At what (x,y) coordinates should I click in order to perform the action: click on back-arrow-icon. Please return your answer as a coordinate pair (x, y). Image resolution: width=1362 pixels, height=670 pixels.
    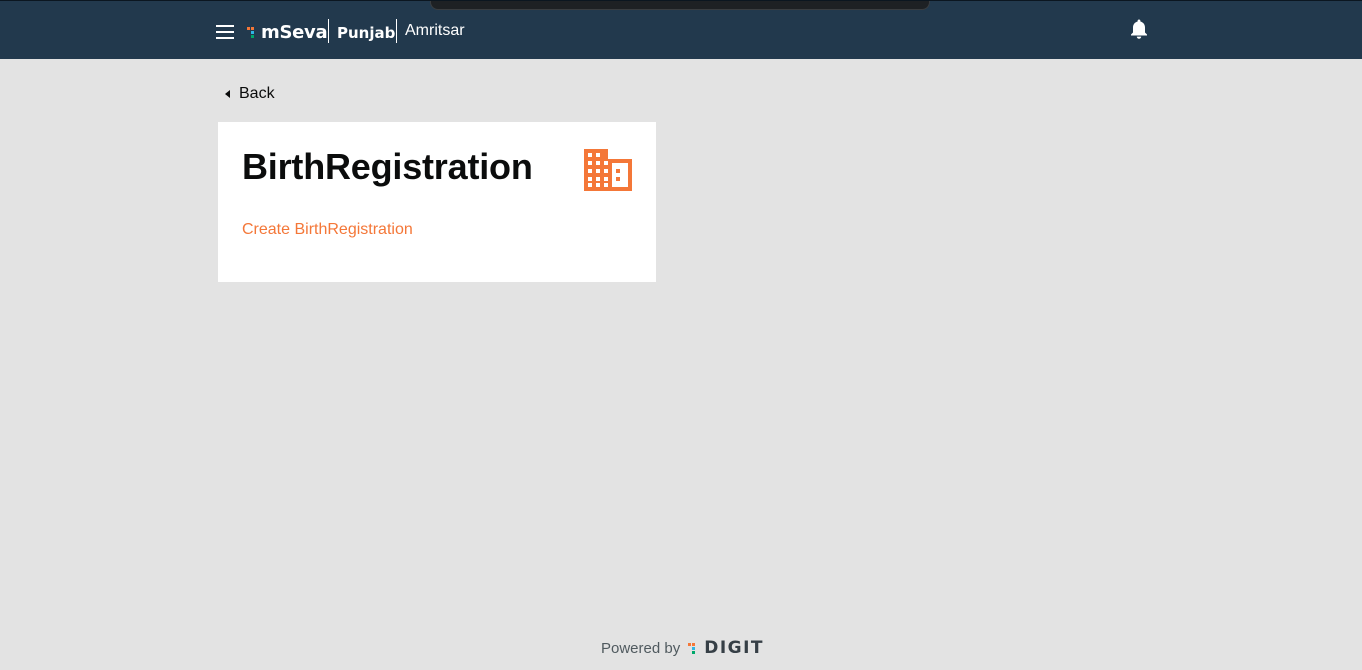
    Looking at the image, I should click on (227, 94).